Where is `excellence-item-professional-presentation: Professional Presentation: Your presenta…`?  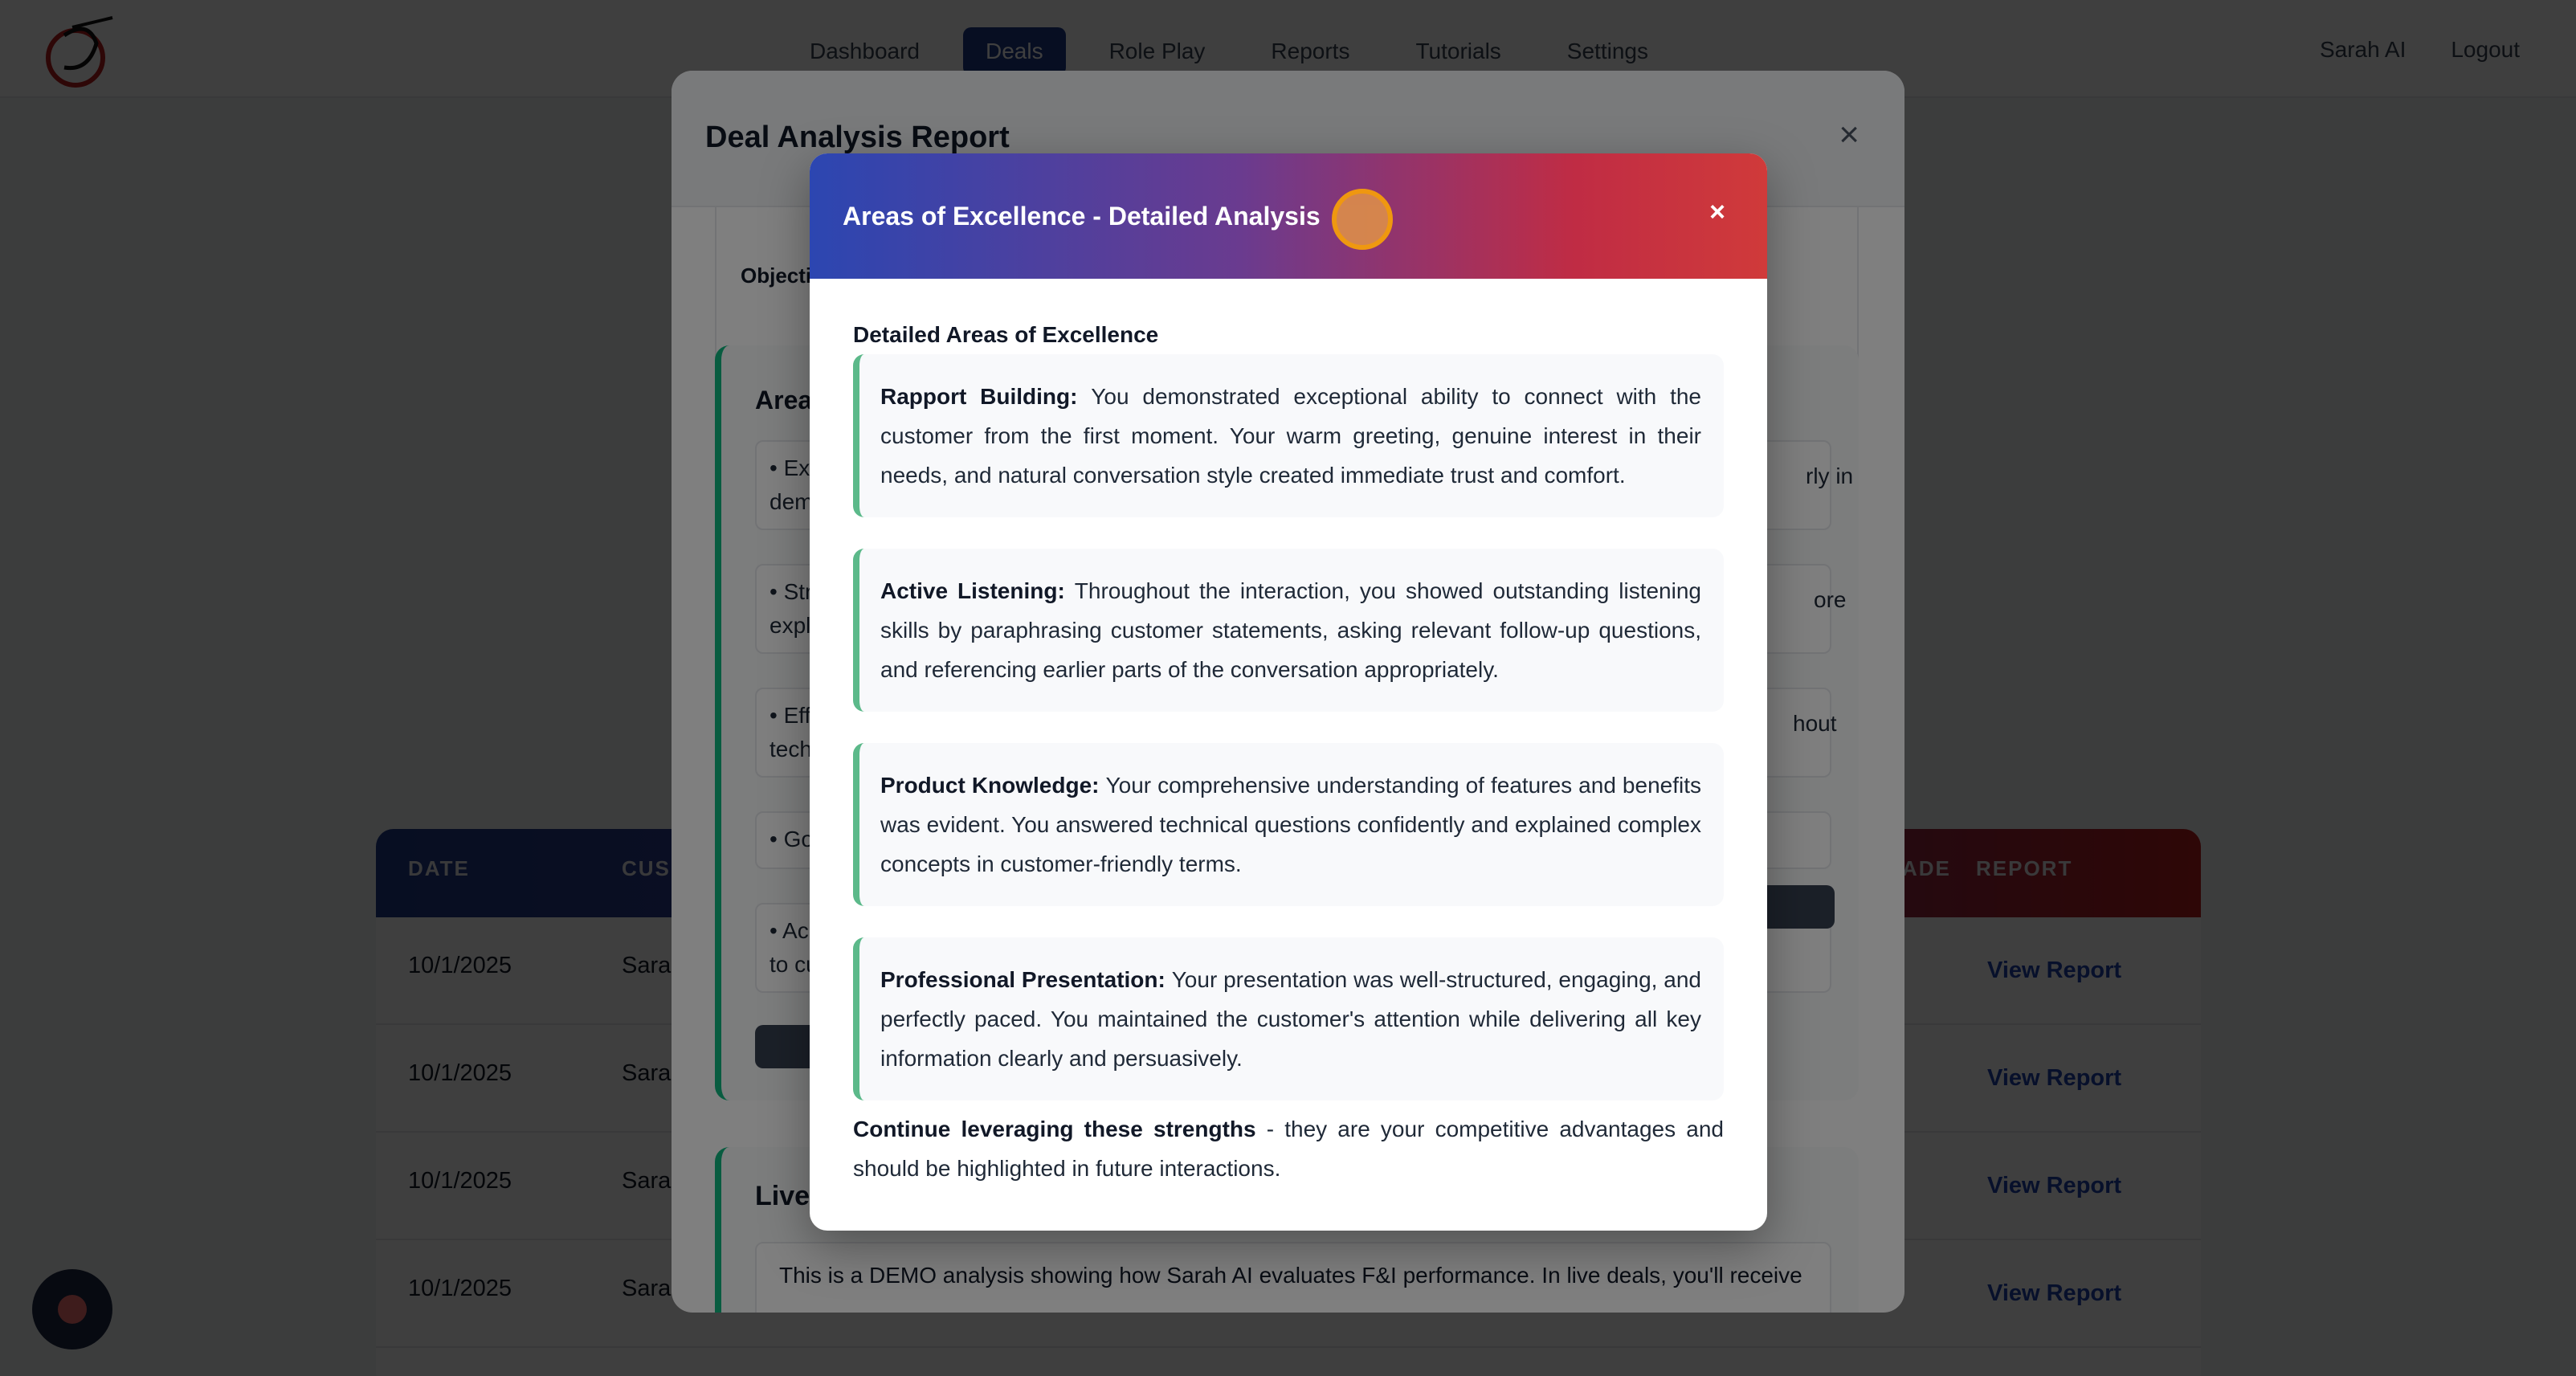
excellence-item-professional-presentation: Professional Presentation: Your presenta… is located at coordinates (1288, 1018).